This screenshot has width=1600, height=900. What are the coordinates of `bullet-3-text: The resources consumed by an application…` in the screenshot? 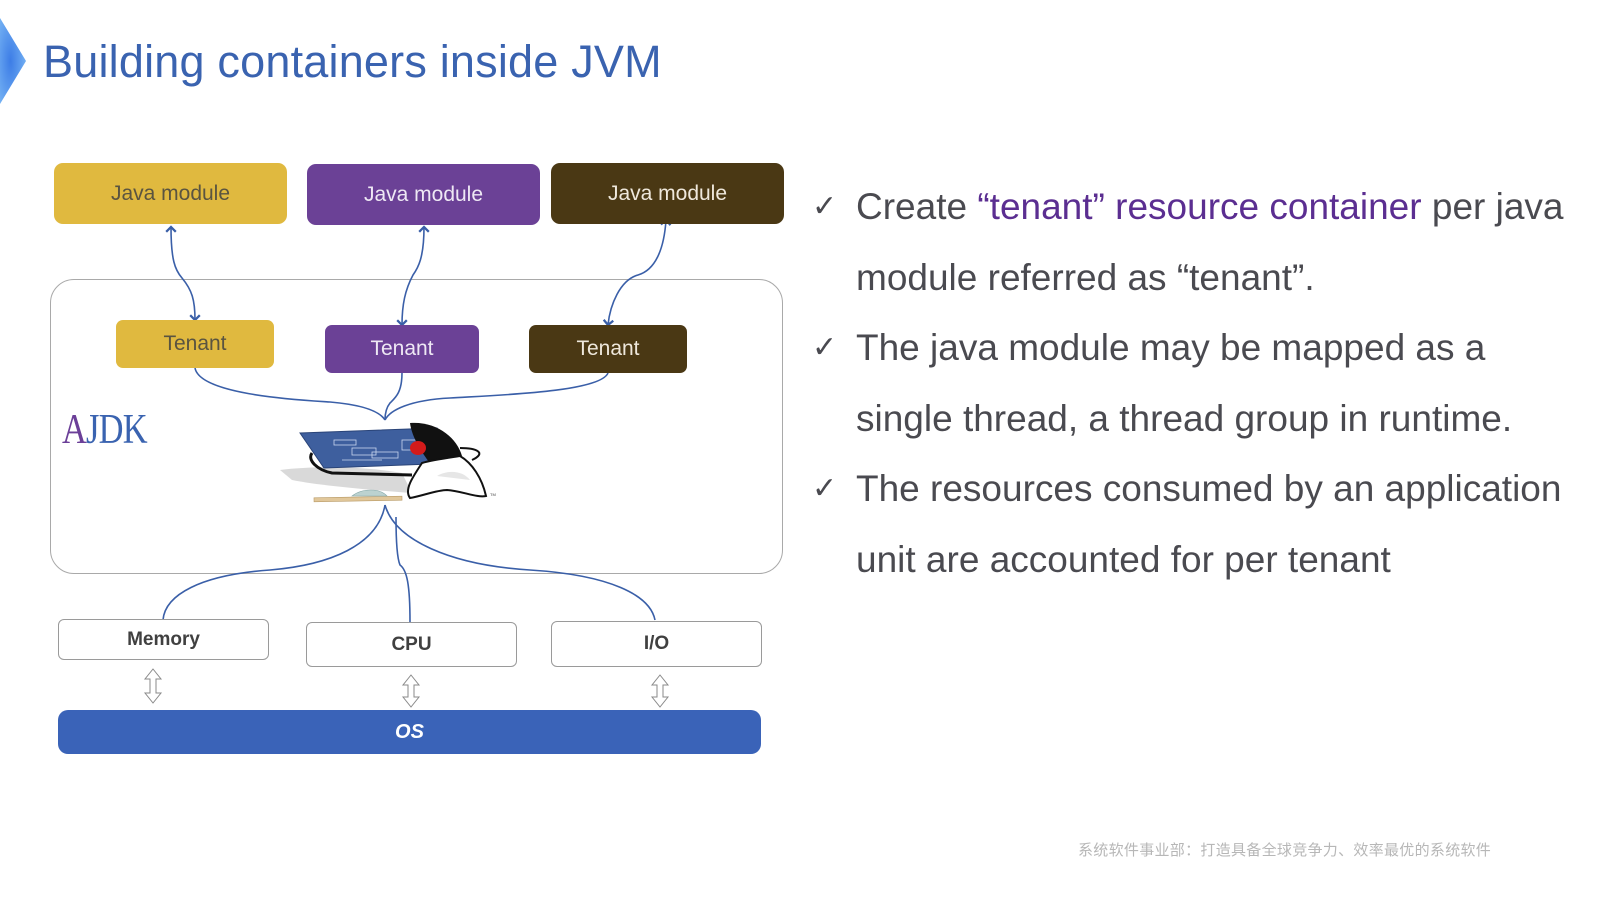 It's located at (1209, 524).